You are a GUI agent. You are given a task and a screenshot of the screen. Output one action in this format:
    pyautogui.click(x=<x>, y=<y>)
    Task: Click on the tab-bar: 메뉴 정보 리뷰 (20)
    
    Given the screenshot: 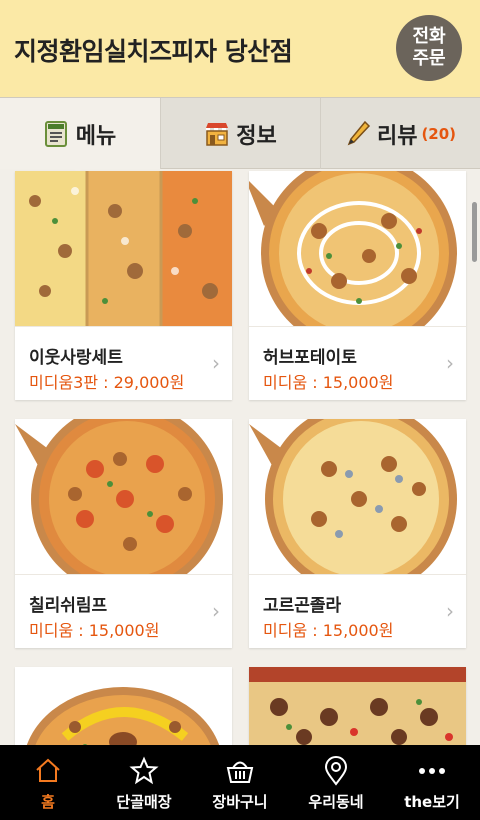 What is the action you would take?
    pyautogui.click(x=240, y=133)
    